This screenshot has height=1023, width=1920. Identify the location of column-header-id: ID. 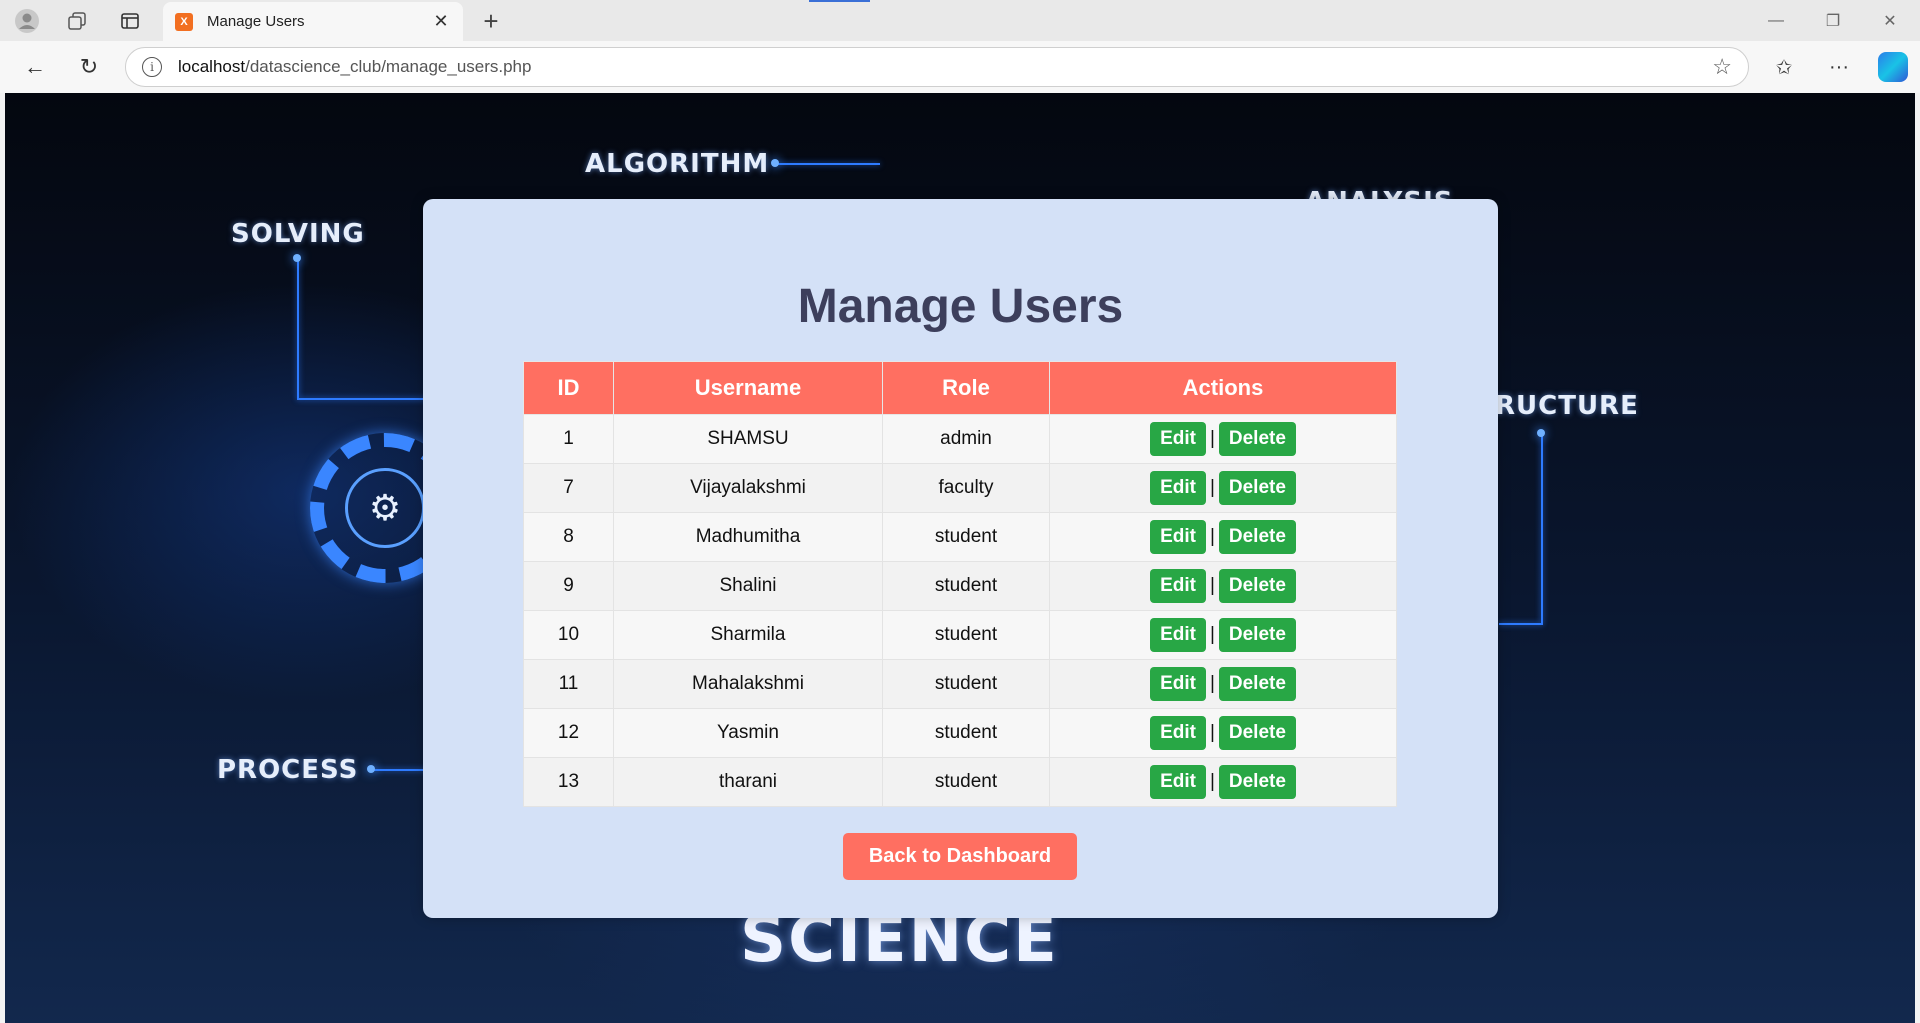
(568, 388).